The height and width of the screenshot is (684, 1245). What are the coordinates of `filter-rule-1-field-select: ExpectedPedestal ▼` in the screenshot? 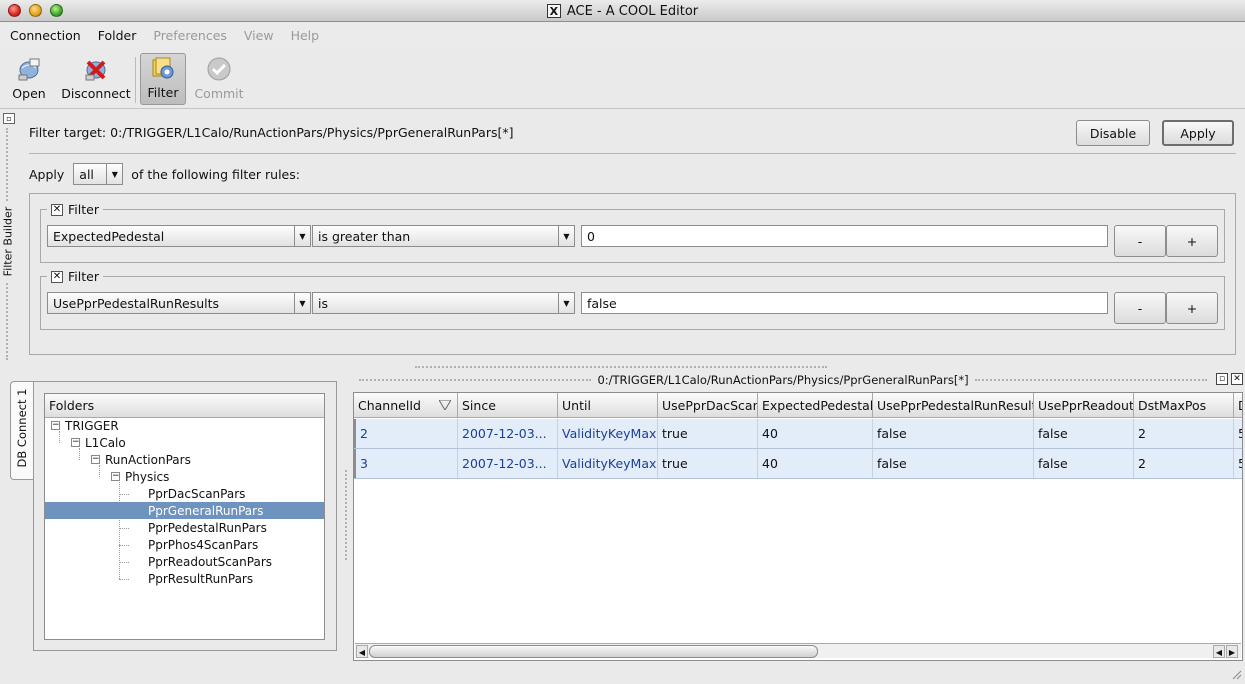 It's located at (179, 236).